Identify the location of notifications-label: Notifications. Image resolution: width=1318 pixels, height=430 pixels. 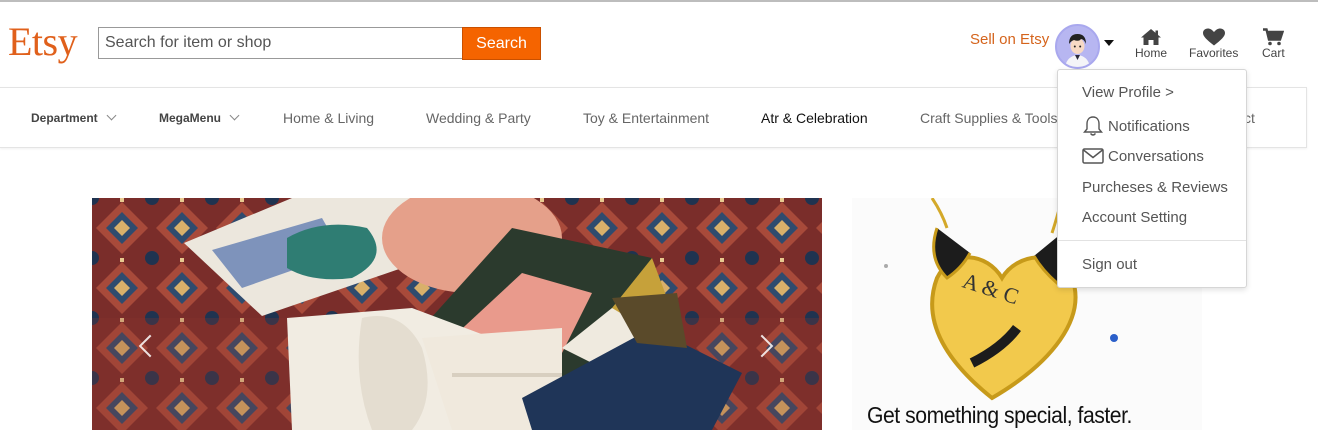
(1149, 126).